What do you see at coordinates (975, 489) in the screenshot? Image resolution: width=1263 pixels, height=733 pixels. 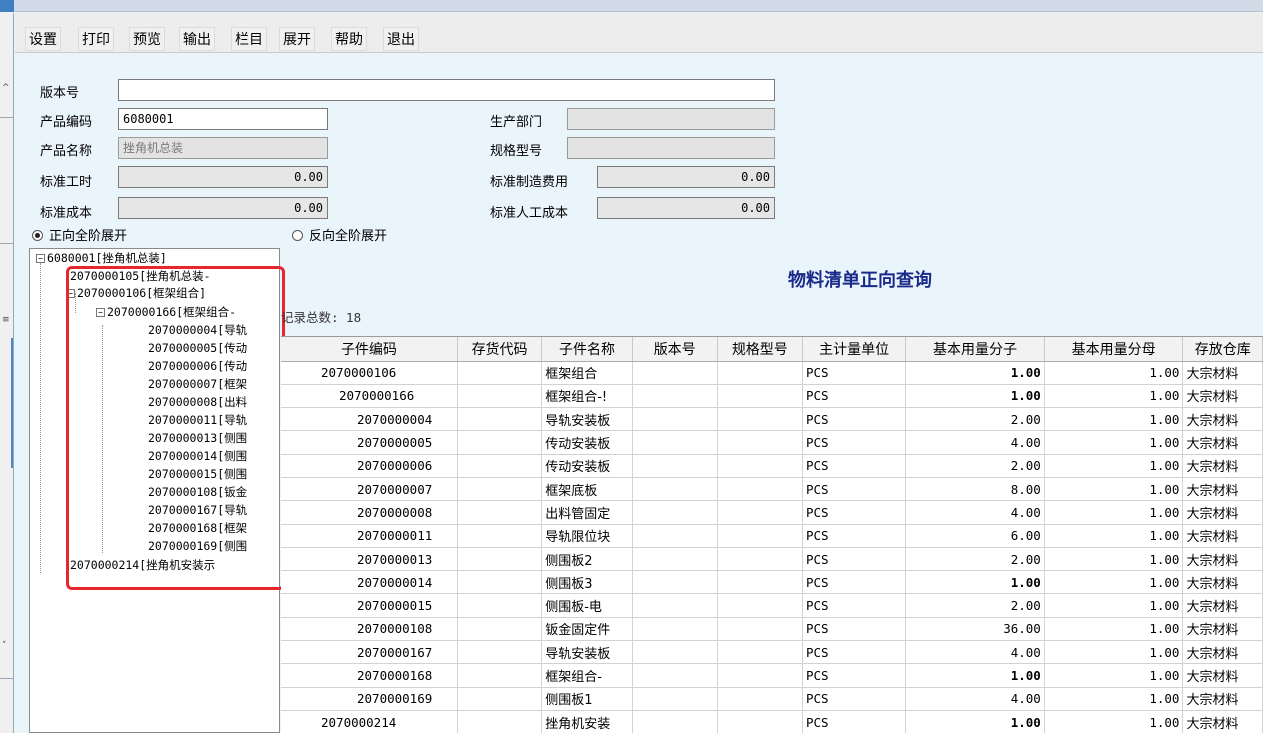 I see `table-cell: 8.00` at bounding box center [975, 489].